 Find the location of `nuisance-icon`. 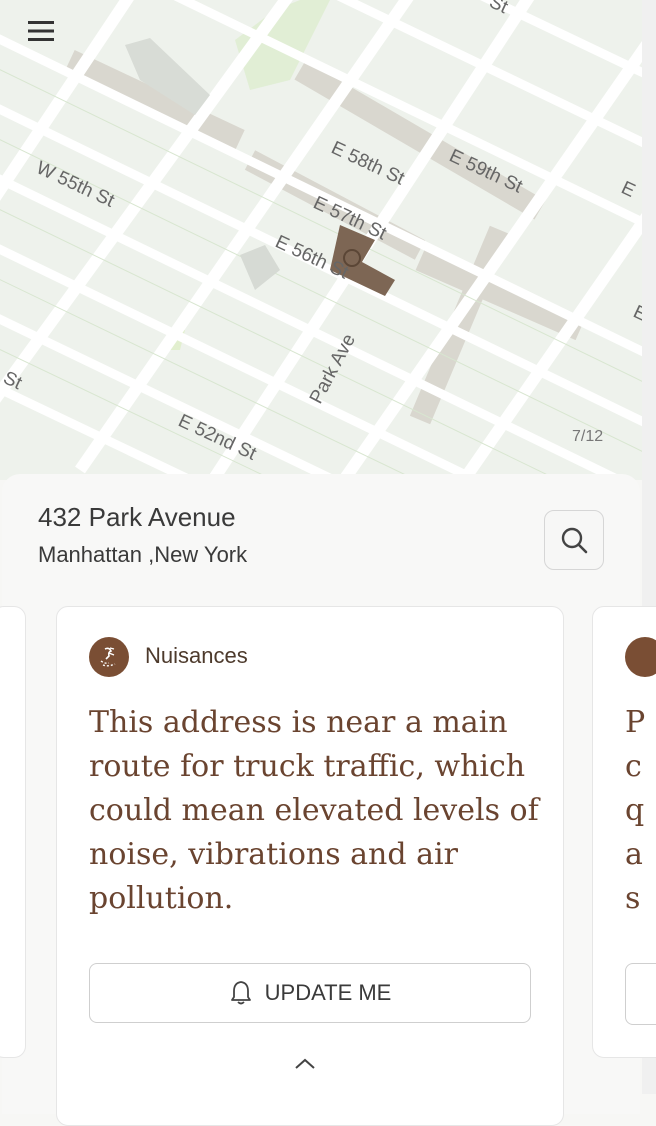

nuisance-icon is located at coordinates (108, 657).